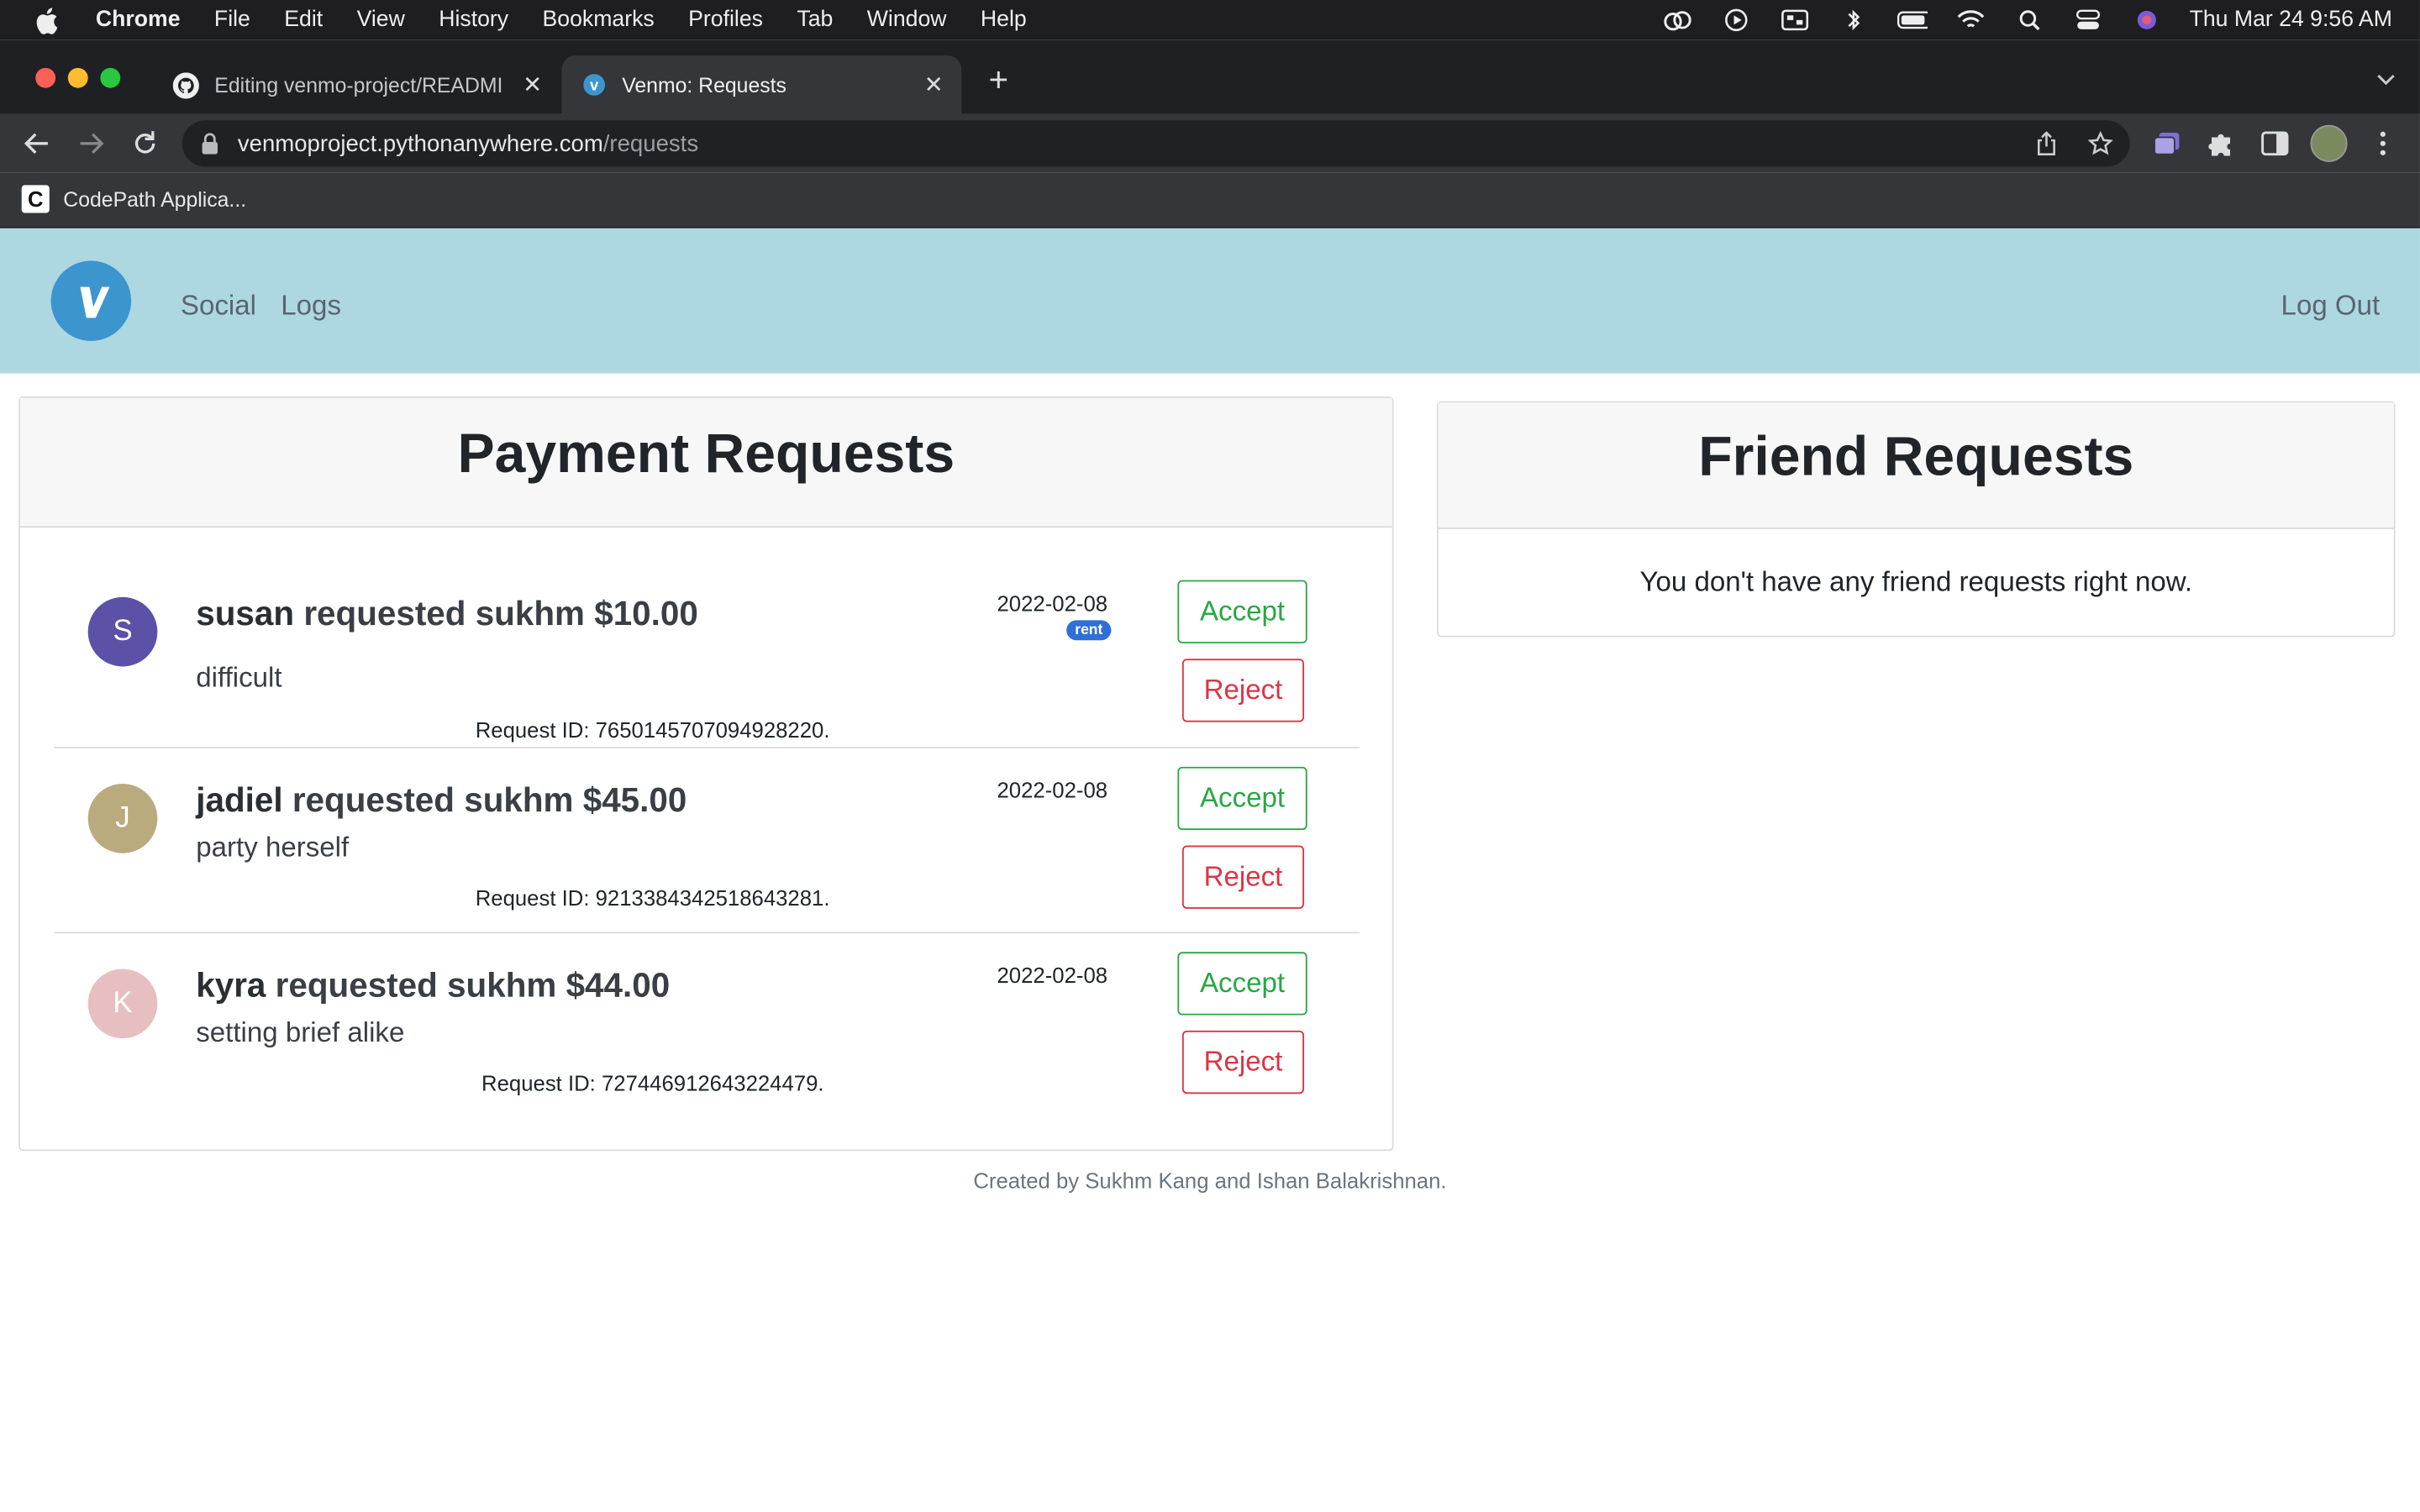 This screenshot has width=2420, height=1512. Describe the element at coordinates (300, 1032) in the screenshot. I see `request-note: setting brief alike` at that location.